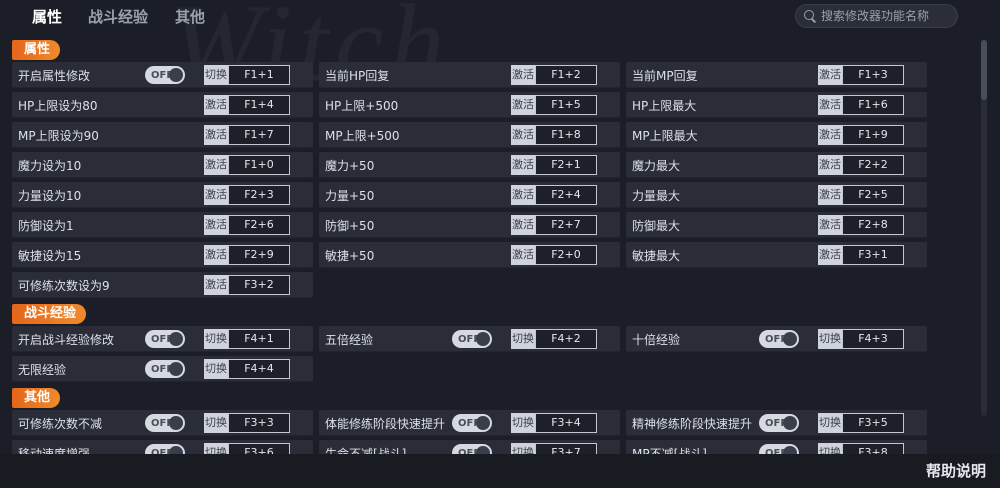 Image resolution: width=1000 pixels, height=488 pixels. Describe the element at coordinates (873, 423) in the screenshot. I see `hotkey-field: F3+5` at that location.